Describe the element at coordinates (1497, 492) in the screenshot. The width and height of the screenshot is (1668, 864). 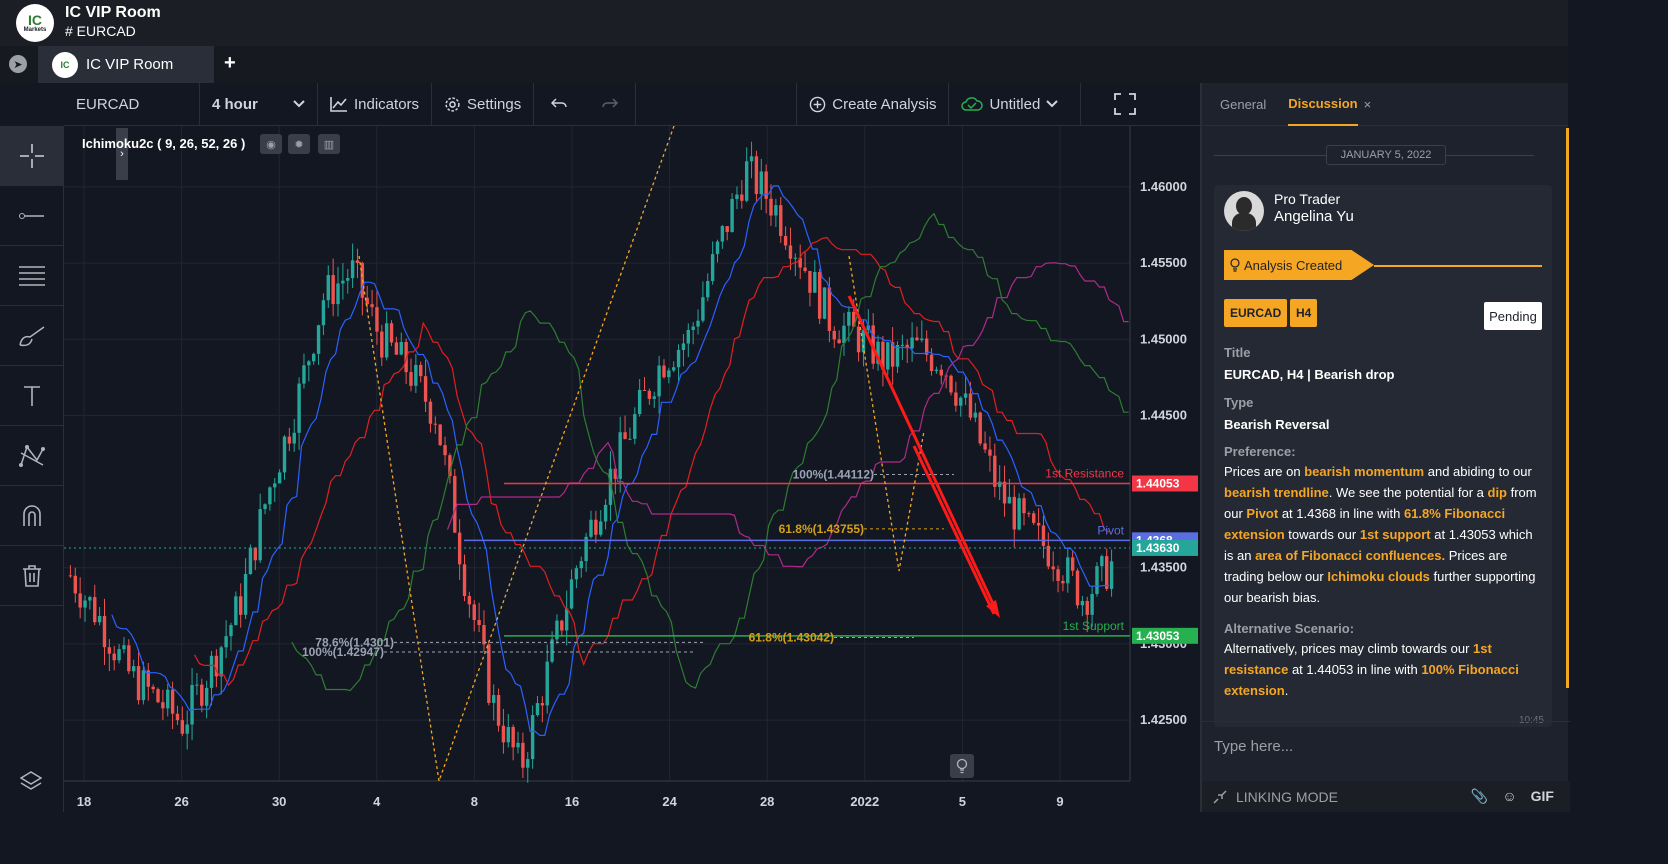
I see `highlight-text: dip` at that location.